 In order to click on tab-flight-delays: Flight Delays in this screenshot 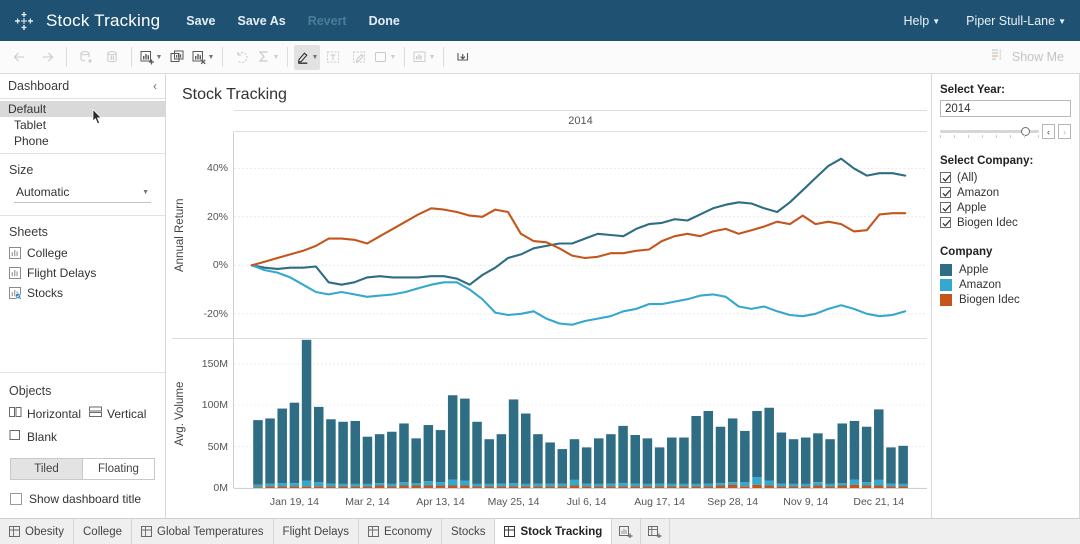, I will do `click(317, 531)`.